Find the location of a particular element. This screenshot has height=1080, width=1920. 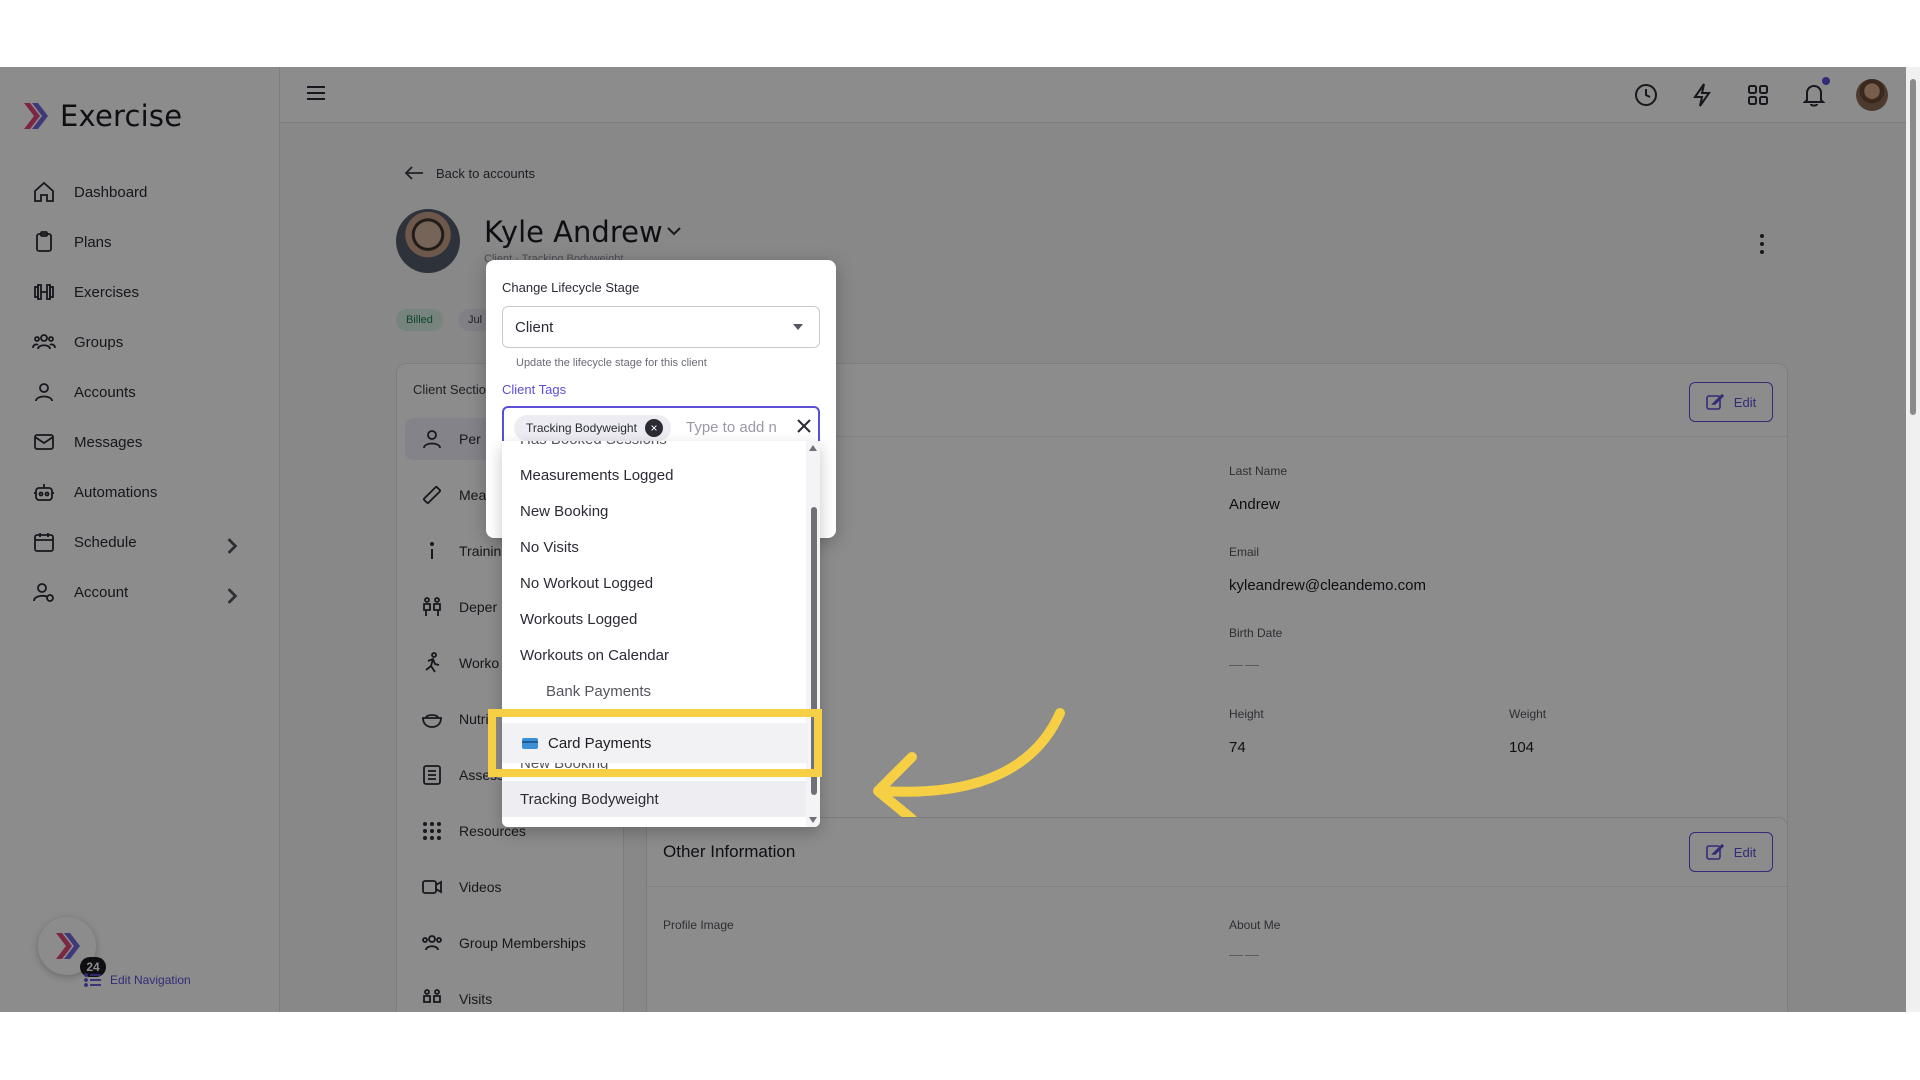

section-item-videos: Videos is located at coordinates (510, 887).